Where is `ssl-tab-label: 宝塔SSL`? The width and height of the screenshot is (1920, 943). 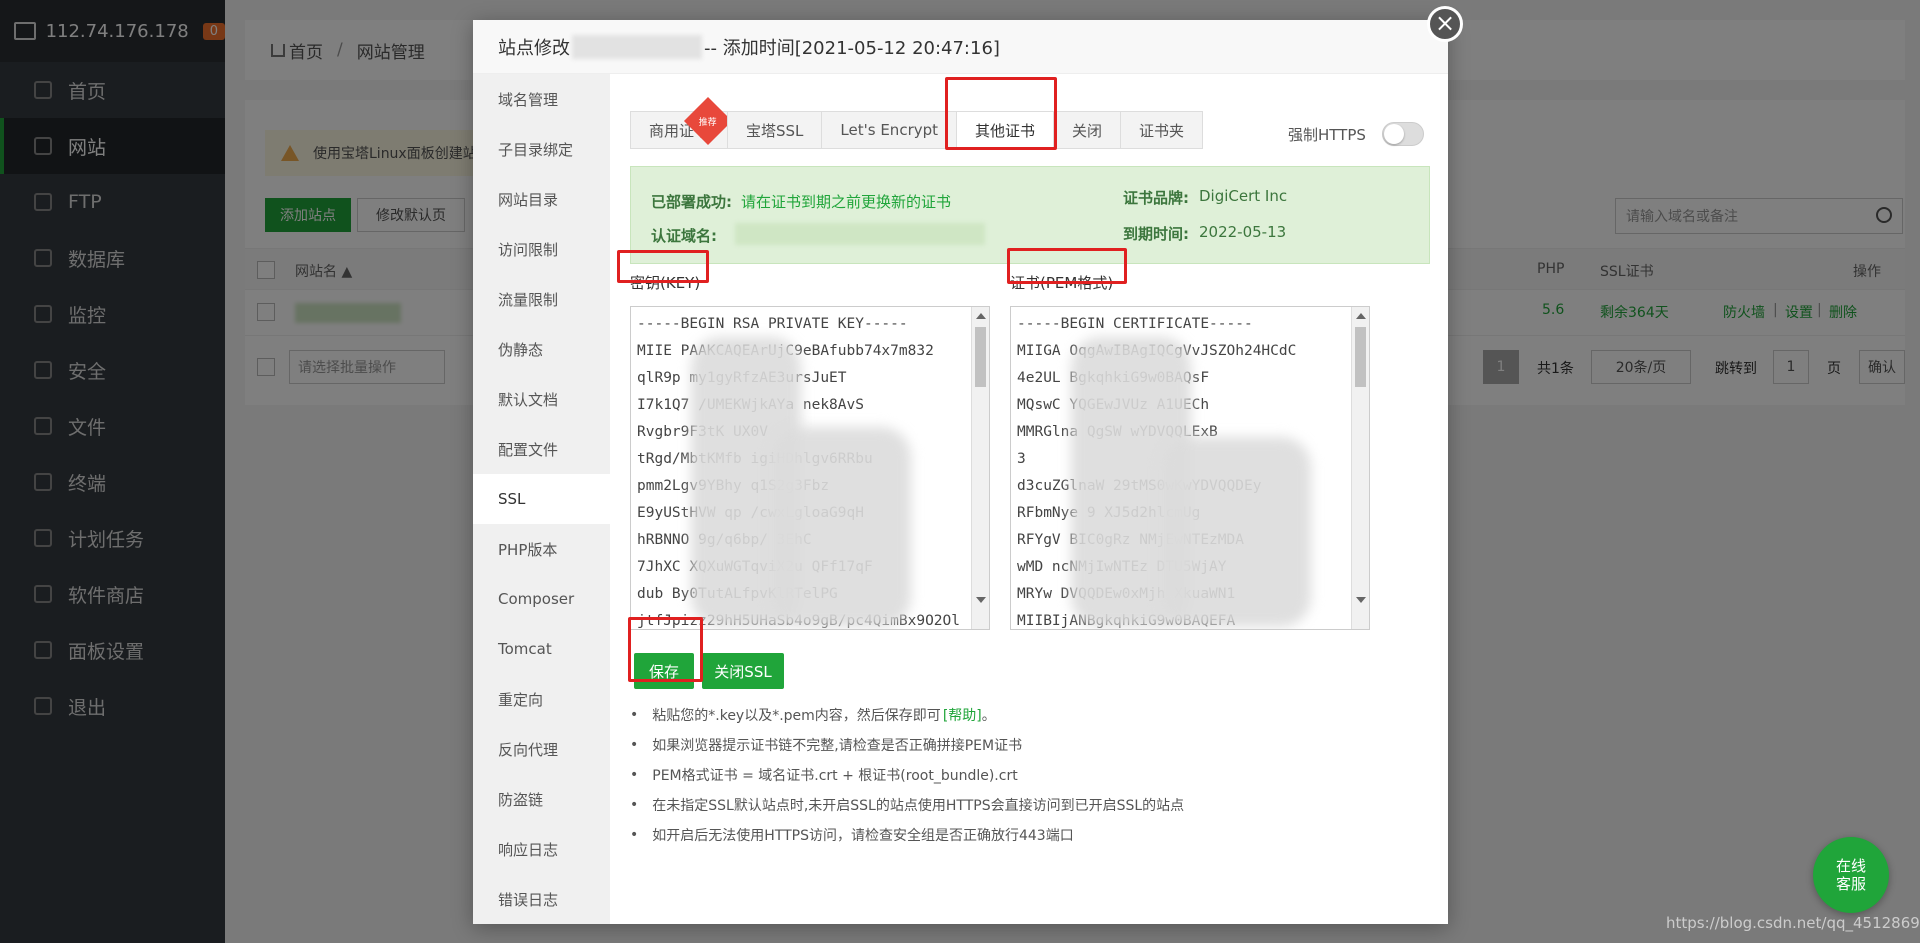 ssl-tab-label: 宝塔SSL is located at coordinates (775, 130).